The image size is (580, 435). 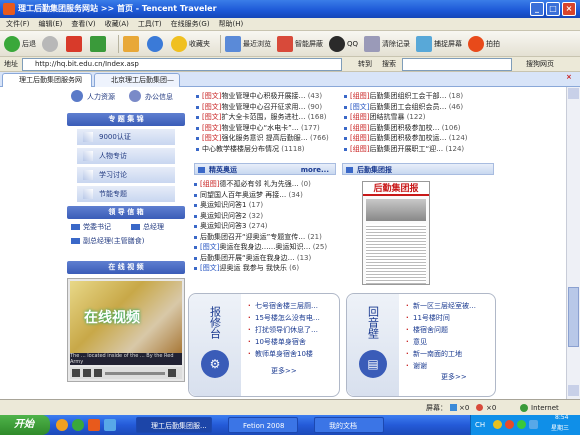 What do you see at coordinates (573, 93) in the screenshot?
I see `scroll-up-icon` at bounding box center [573, 93].